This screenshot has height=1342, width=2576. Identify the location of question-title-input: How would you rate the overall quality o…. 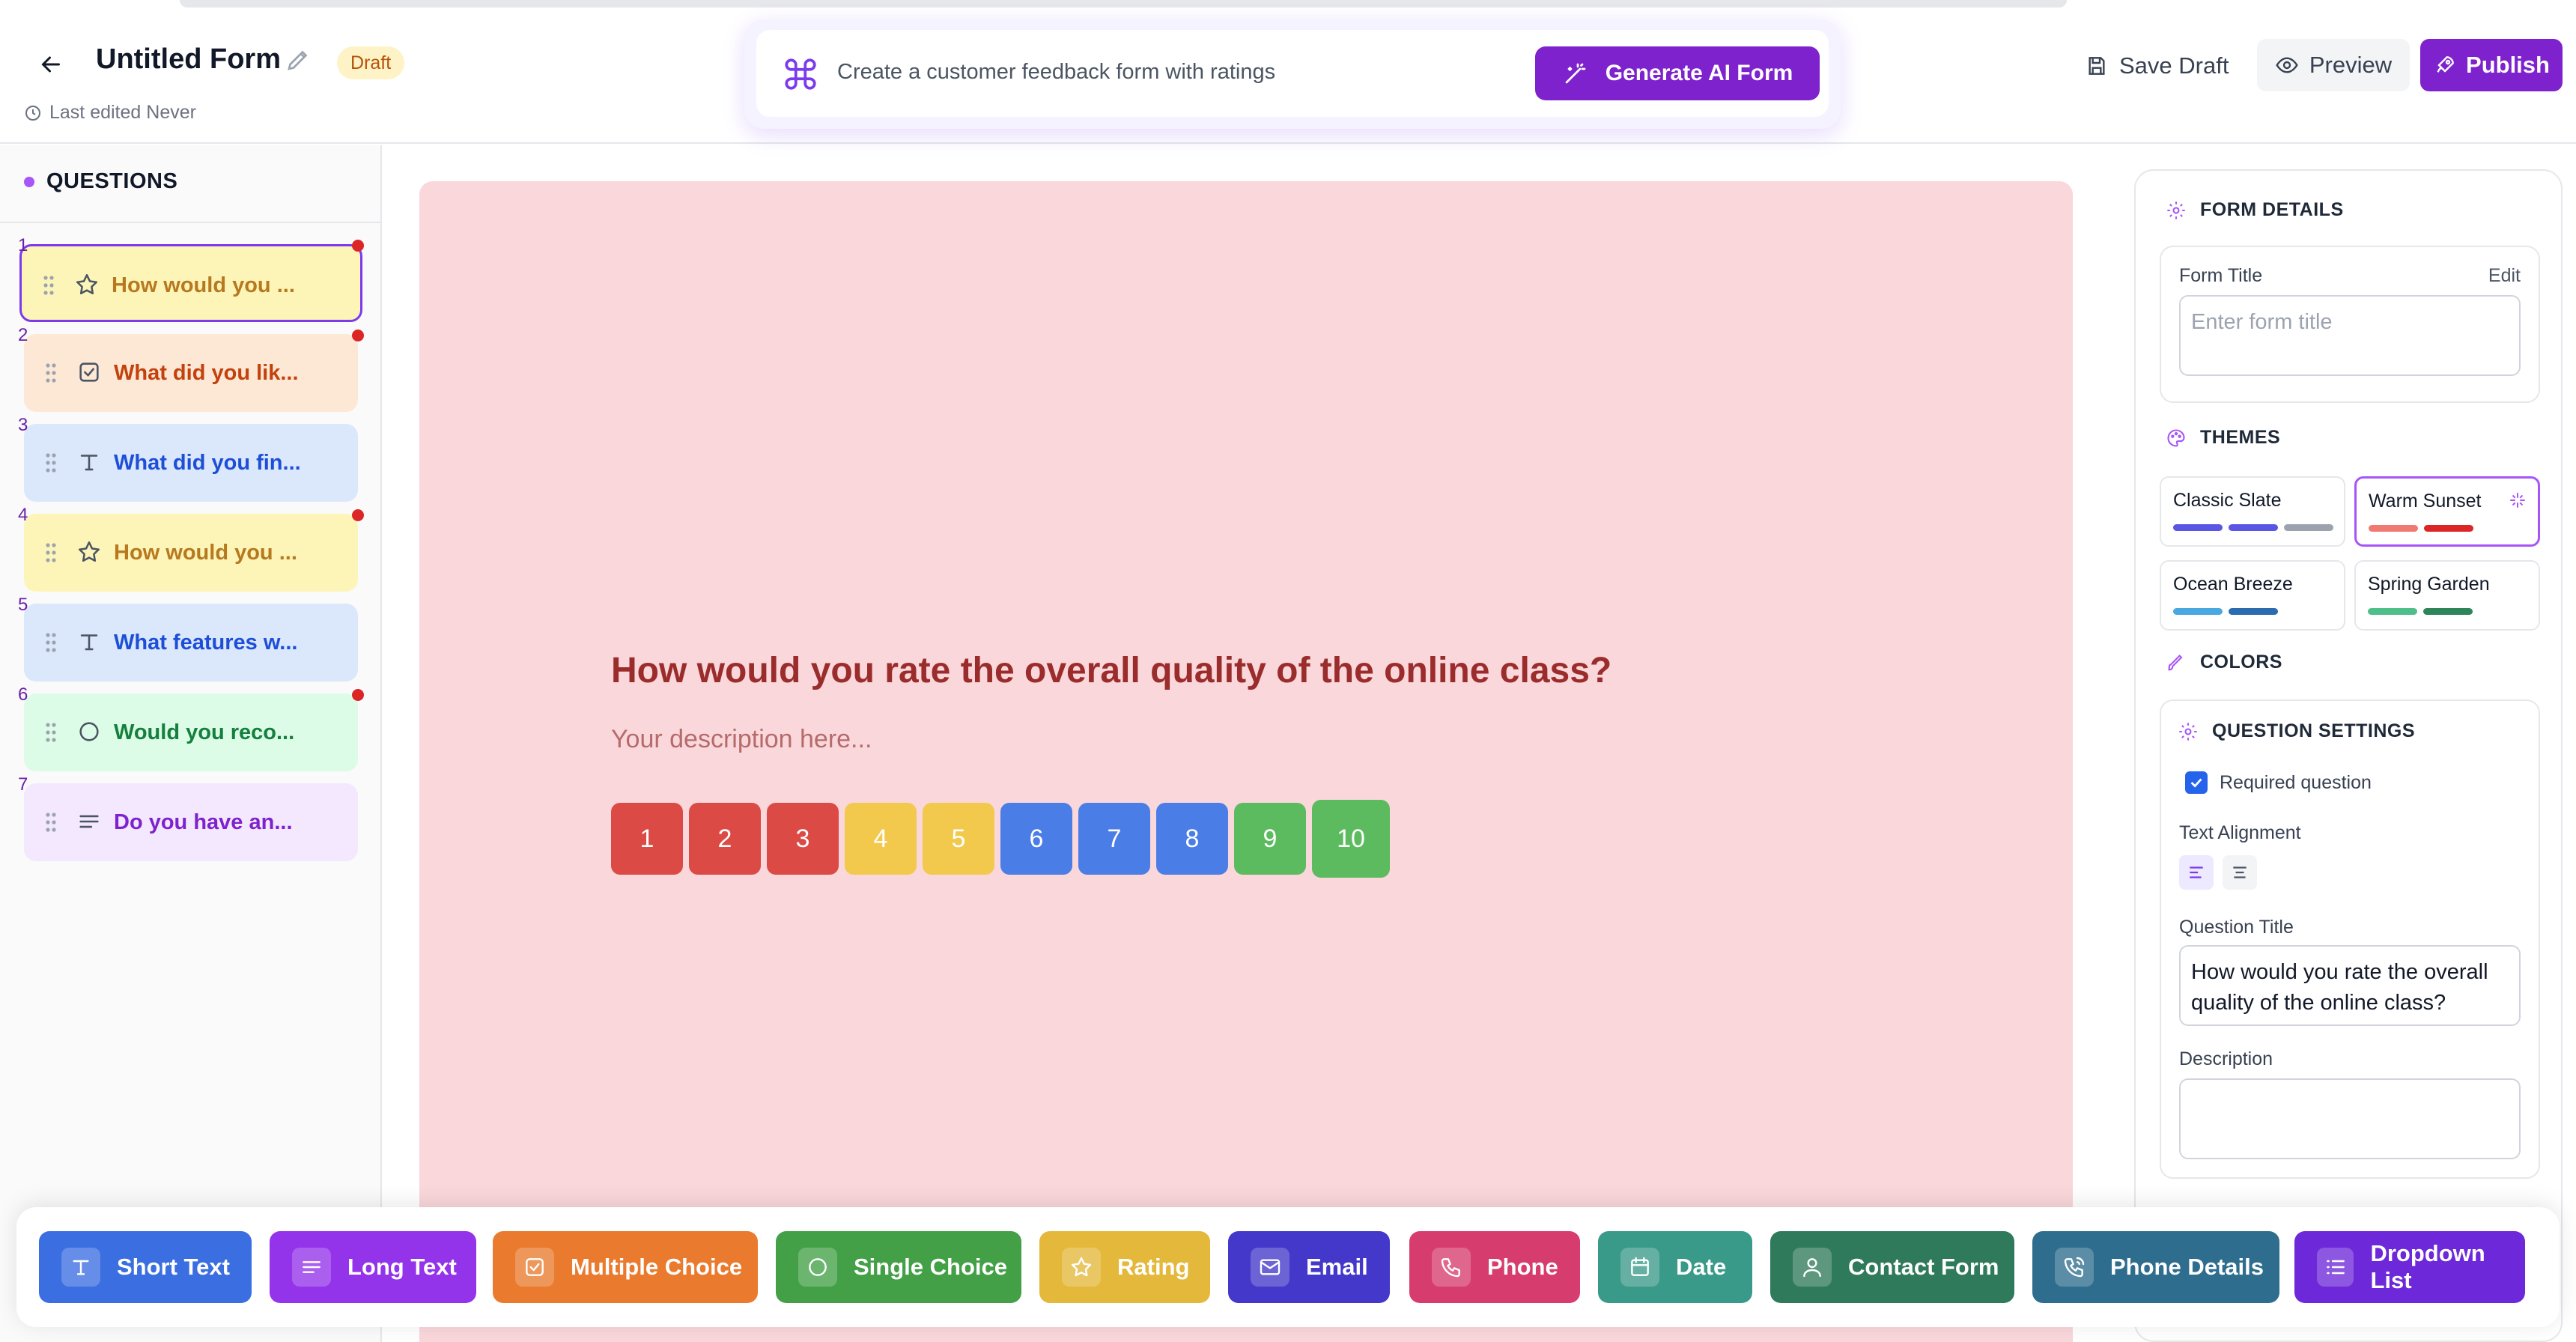
(2350, 986).